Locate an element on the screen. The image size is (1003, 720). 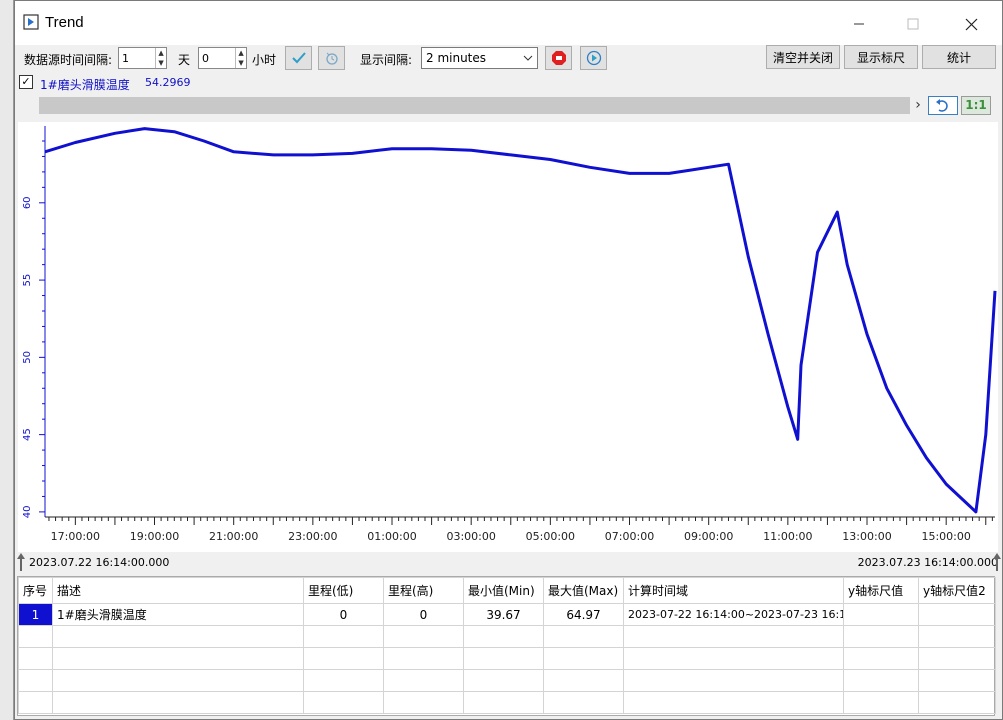
header-range-low: 里程(低) is located at coordinates (343, 590).